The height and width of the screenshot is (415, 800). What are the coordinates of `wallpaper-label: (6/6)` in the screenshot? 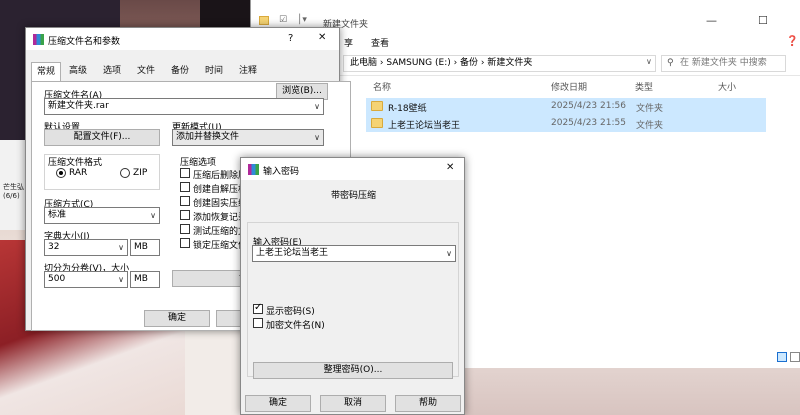 It's located at (11, 196).